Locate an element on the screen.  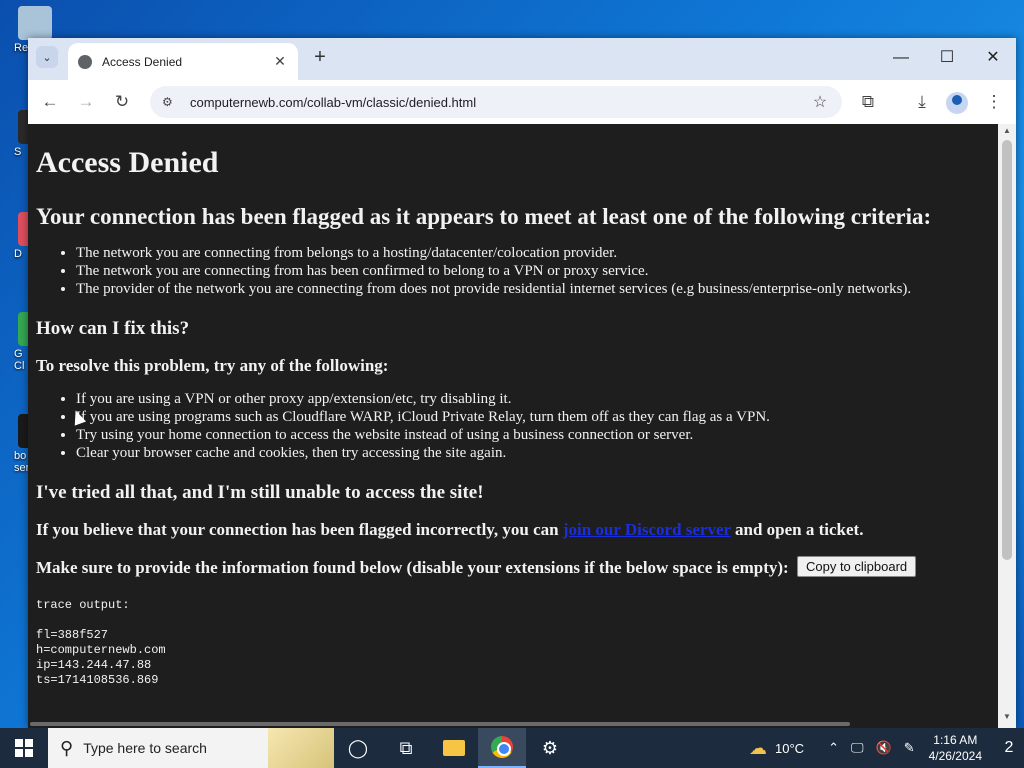
clock-date: 4/26/2024 is located at coordinates (955, 756).